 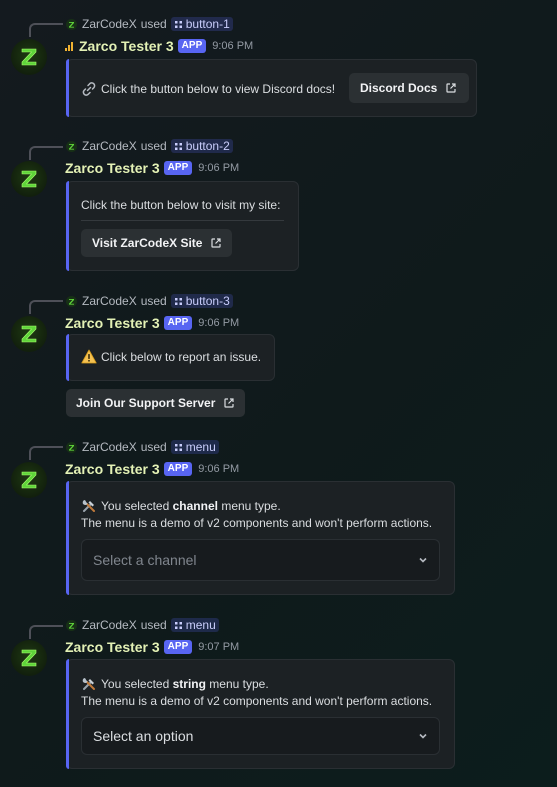 I want to click on link-icon, so click(x=89, y=89).